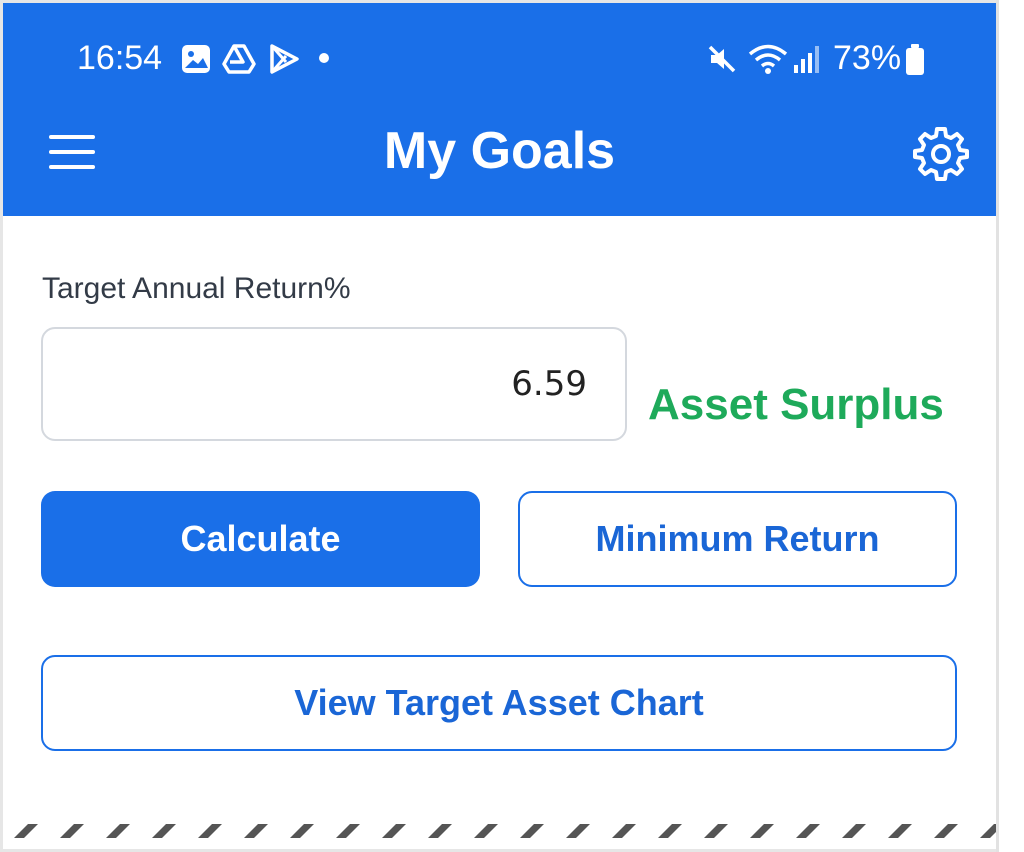 The image size is (1024, 852). I want to click on torn-edge-decoration, so click(509, 831).